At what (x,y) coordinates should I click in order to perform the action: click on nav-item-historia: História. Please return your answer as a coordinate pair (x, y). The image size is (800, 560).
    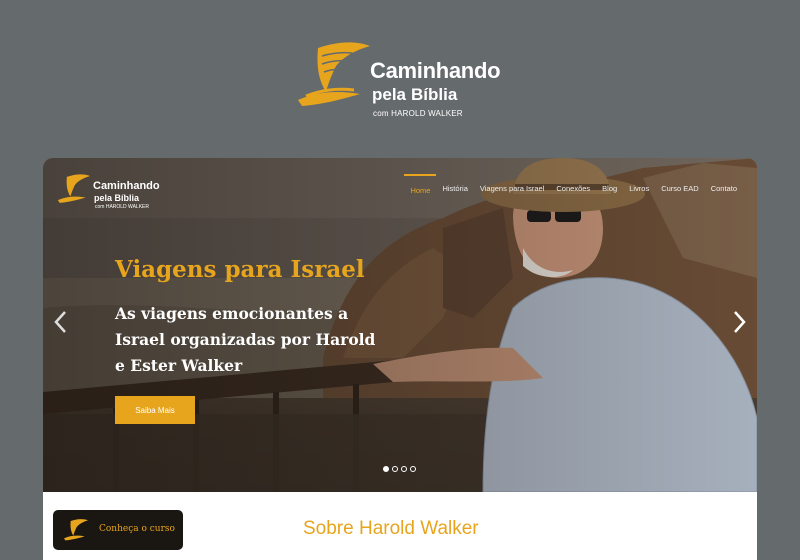
    Looking at the image, I should click on (454, 190).